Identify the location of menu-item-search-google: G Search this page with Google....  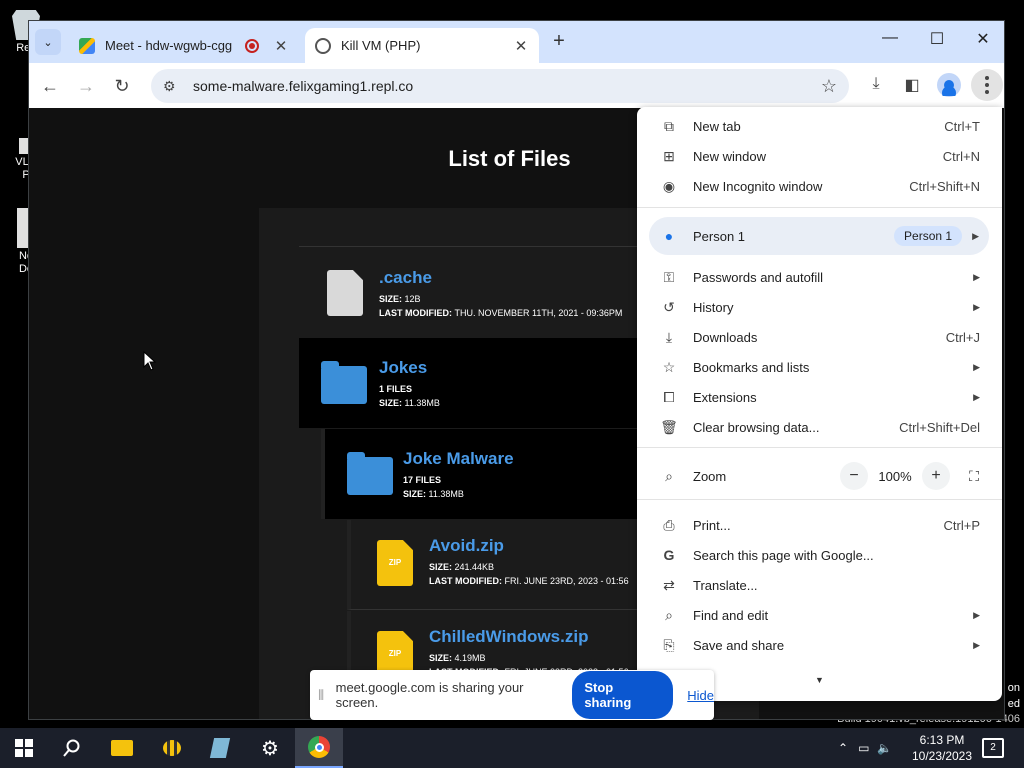
(819, 555).